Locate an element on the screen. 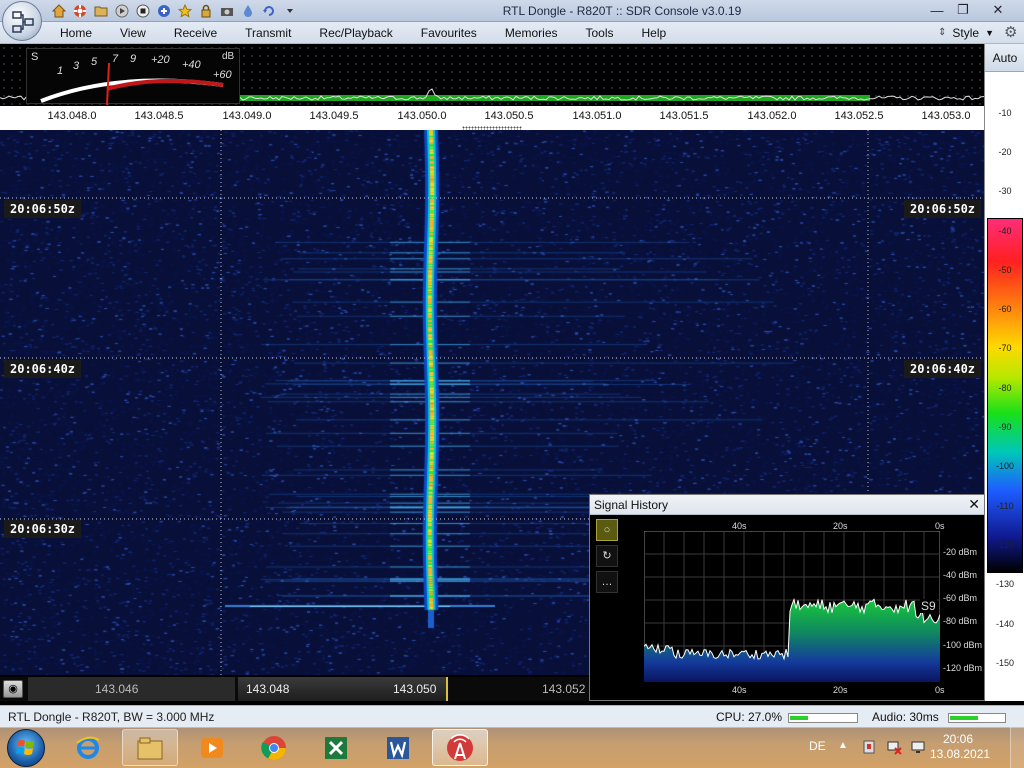 This screenshot has width=1024, height=768. spectrum-display: S dB 1 3 5 7 9 +20 +40 +60 is located at coordinates (492, 75).